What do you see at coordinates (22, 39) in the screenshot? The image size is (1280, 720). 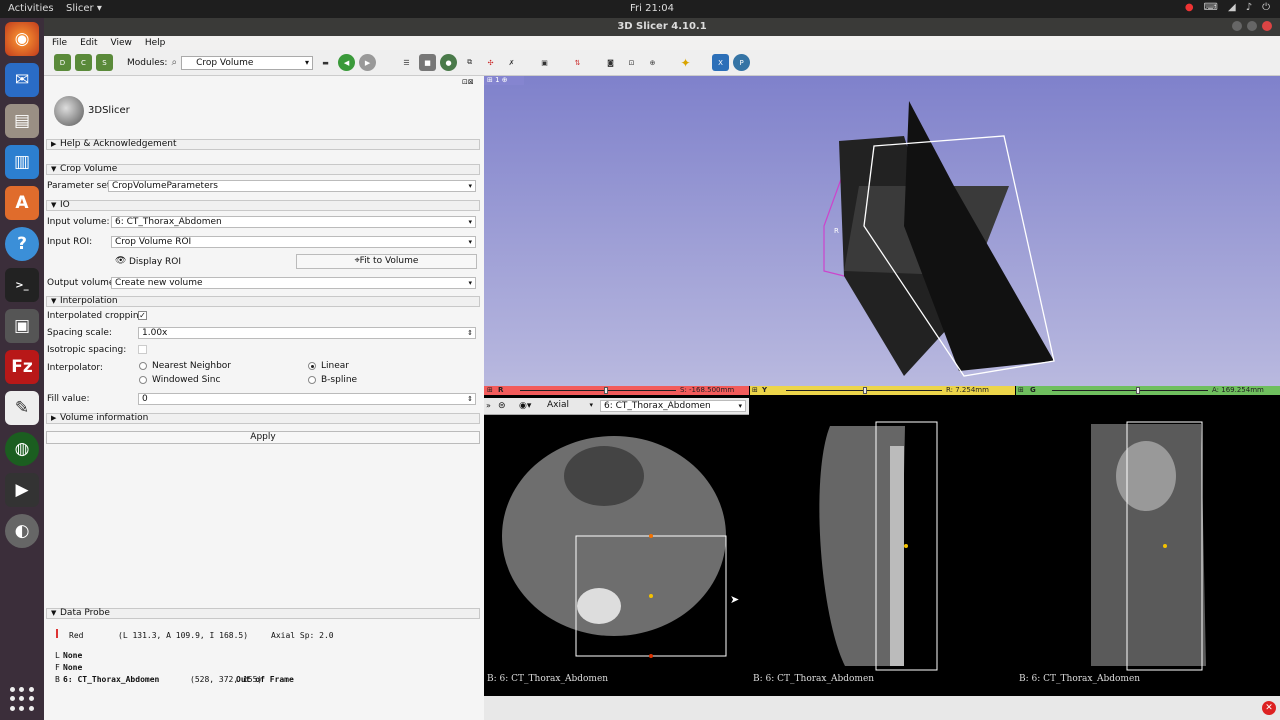 I see `firefox-icon: ◉` at bounding box center [22, 39].